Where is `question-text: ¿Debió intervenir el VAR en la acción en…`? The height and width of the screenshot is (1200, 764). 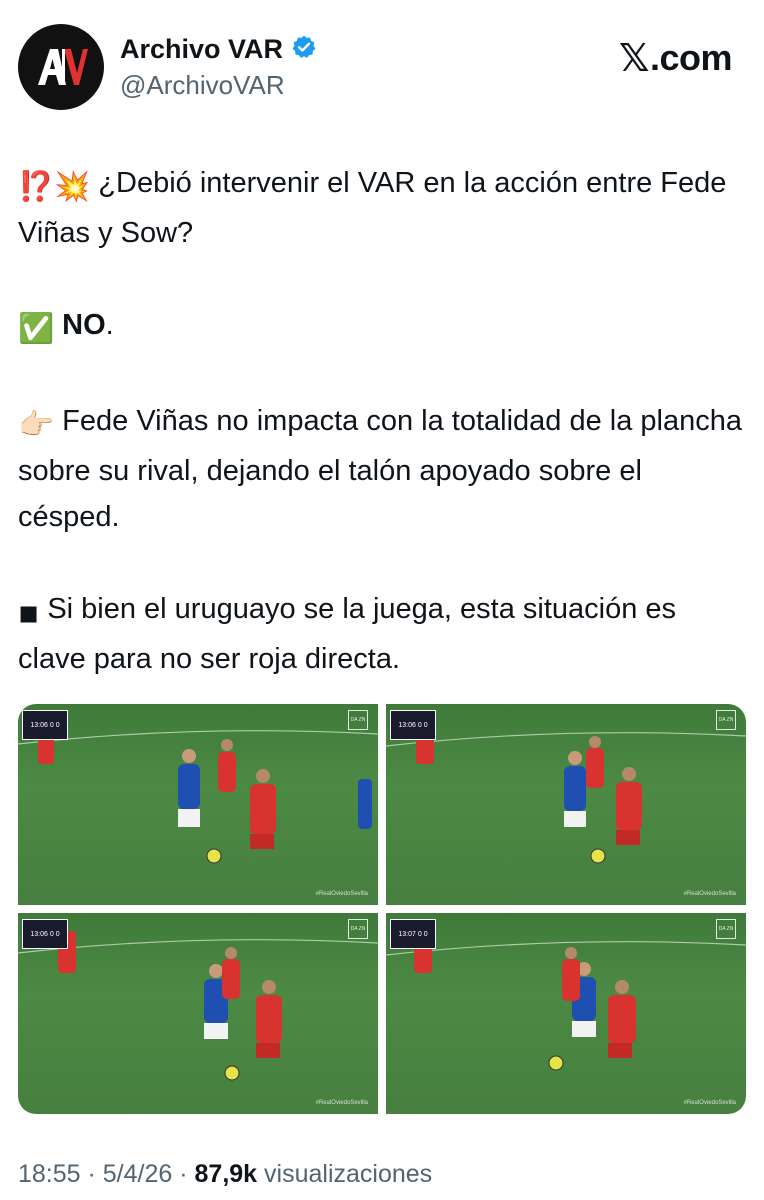
question-text: ¿Debió intervenir el VAR en la acción en… is located at coordinates (372, 208).